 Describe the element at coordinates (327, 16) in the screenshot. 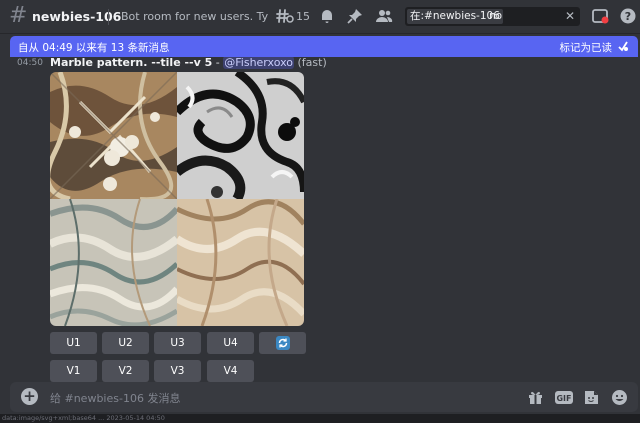

I see `notification-bell-icon` at that location.